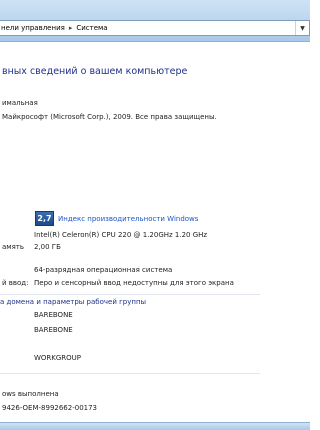  Describe the element at coordinates (13, 247) in the screenshot. I see `ram-label: амять` at that location.